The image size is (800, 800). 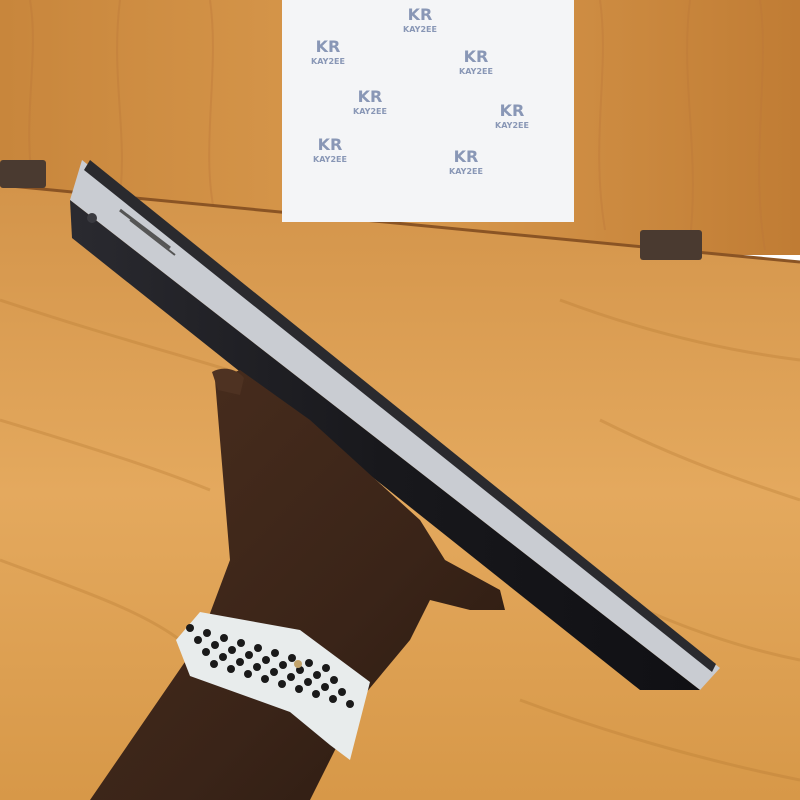 What do you see at coordinates (92, 218) in the screenshot?
I see `laptop-port` at bounding box center [92, 218].